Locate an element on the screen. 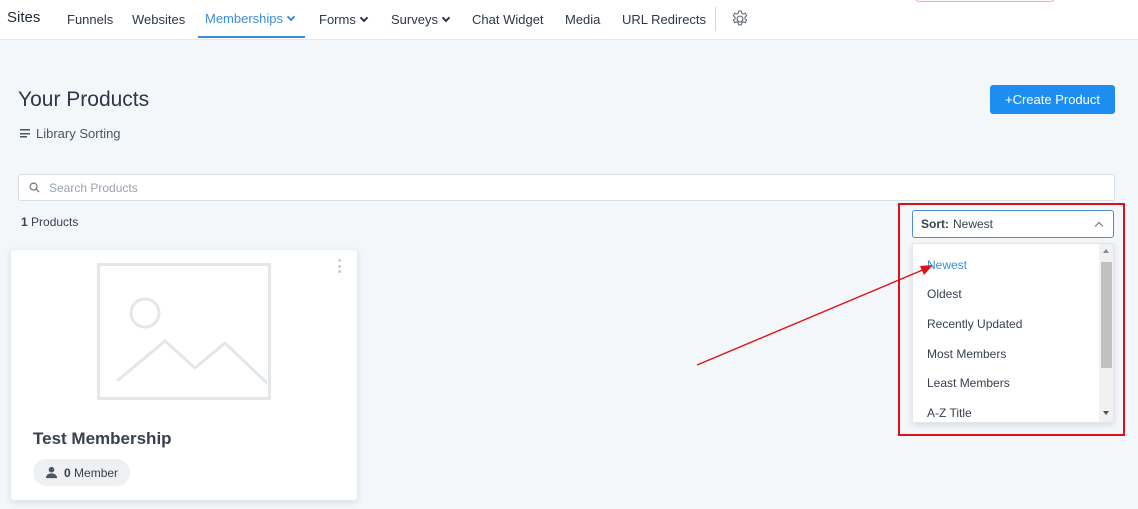 This screenshot has height=509, width=1138. nav-item-label: Forms is located at coordinates (337, 19).